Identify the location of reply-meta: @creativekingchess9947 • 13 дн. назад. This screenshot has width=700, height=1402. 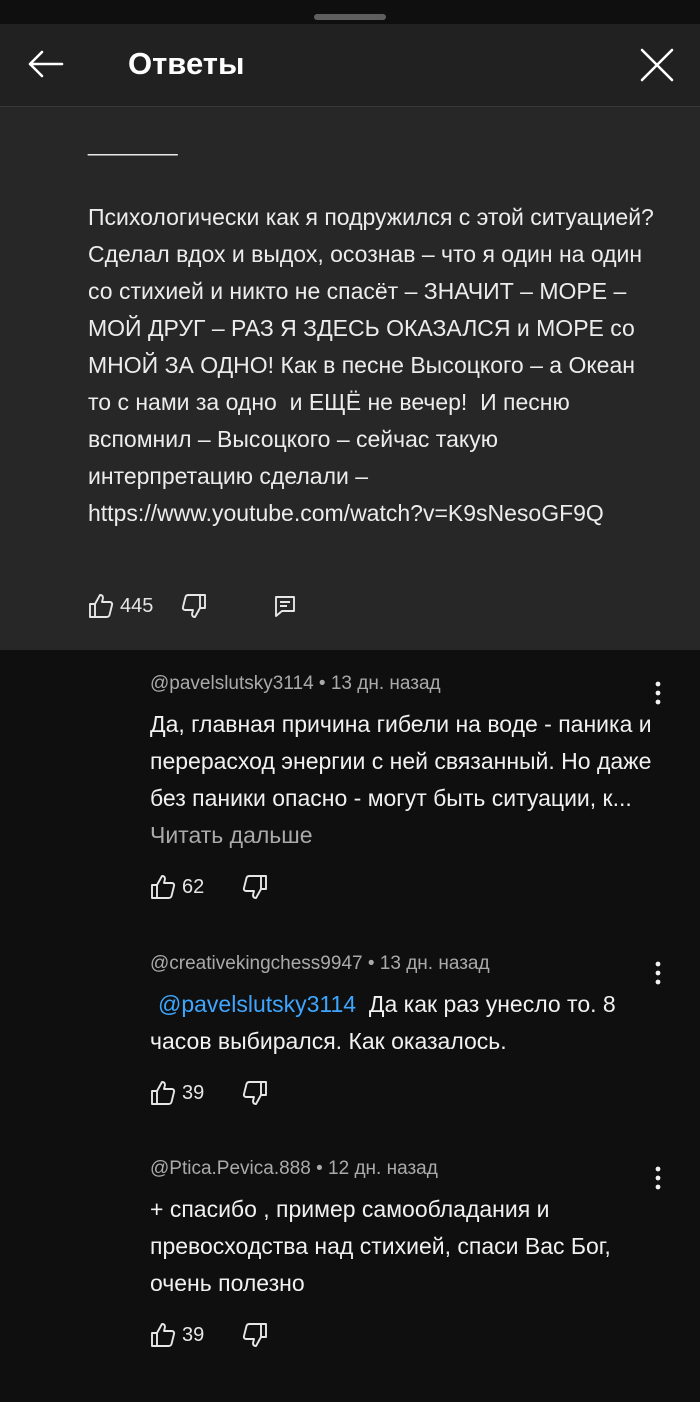
(320, 963).